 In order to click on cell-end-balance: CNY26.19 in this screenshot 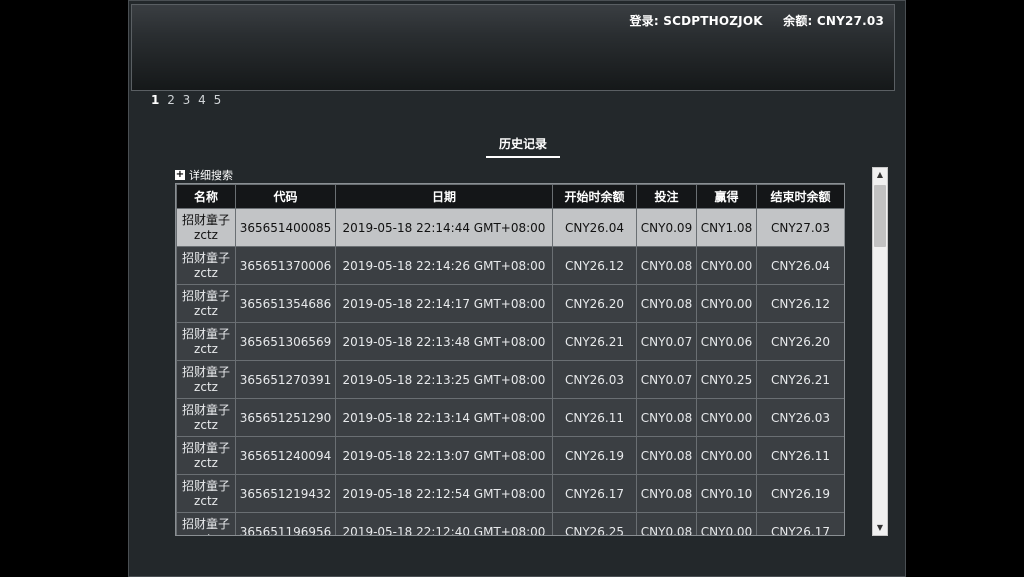, I will do `click(800, 493)`.